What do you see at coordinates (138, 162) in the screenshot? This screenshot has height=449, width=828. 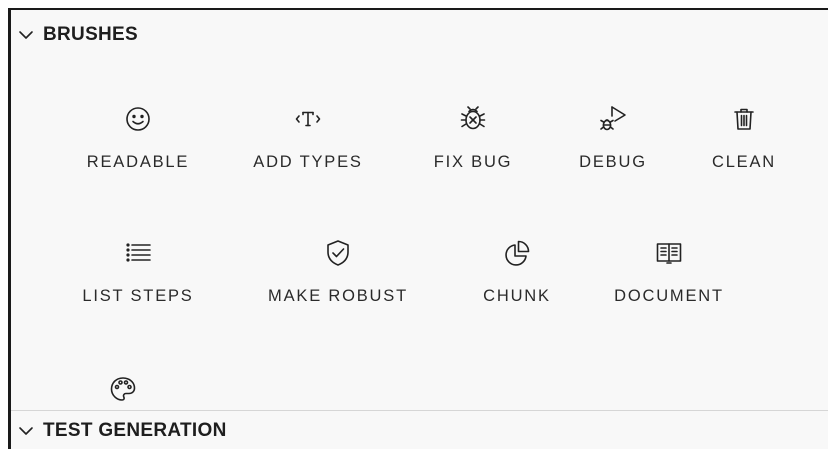 I see `brush-label: READABLE` at bounding box center [138, 162].